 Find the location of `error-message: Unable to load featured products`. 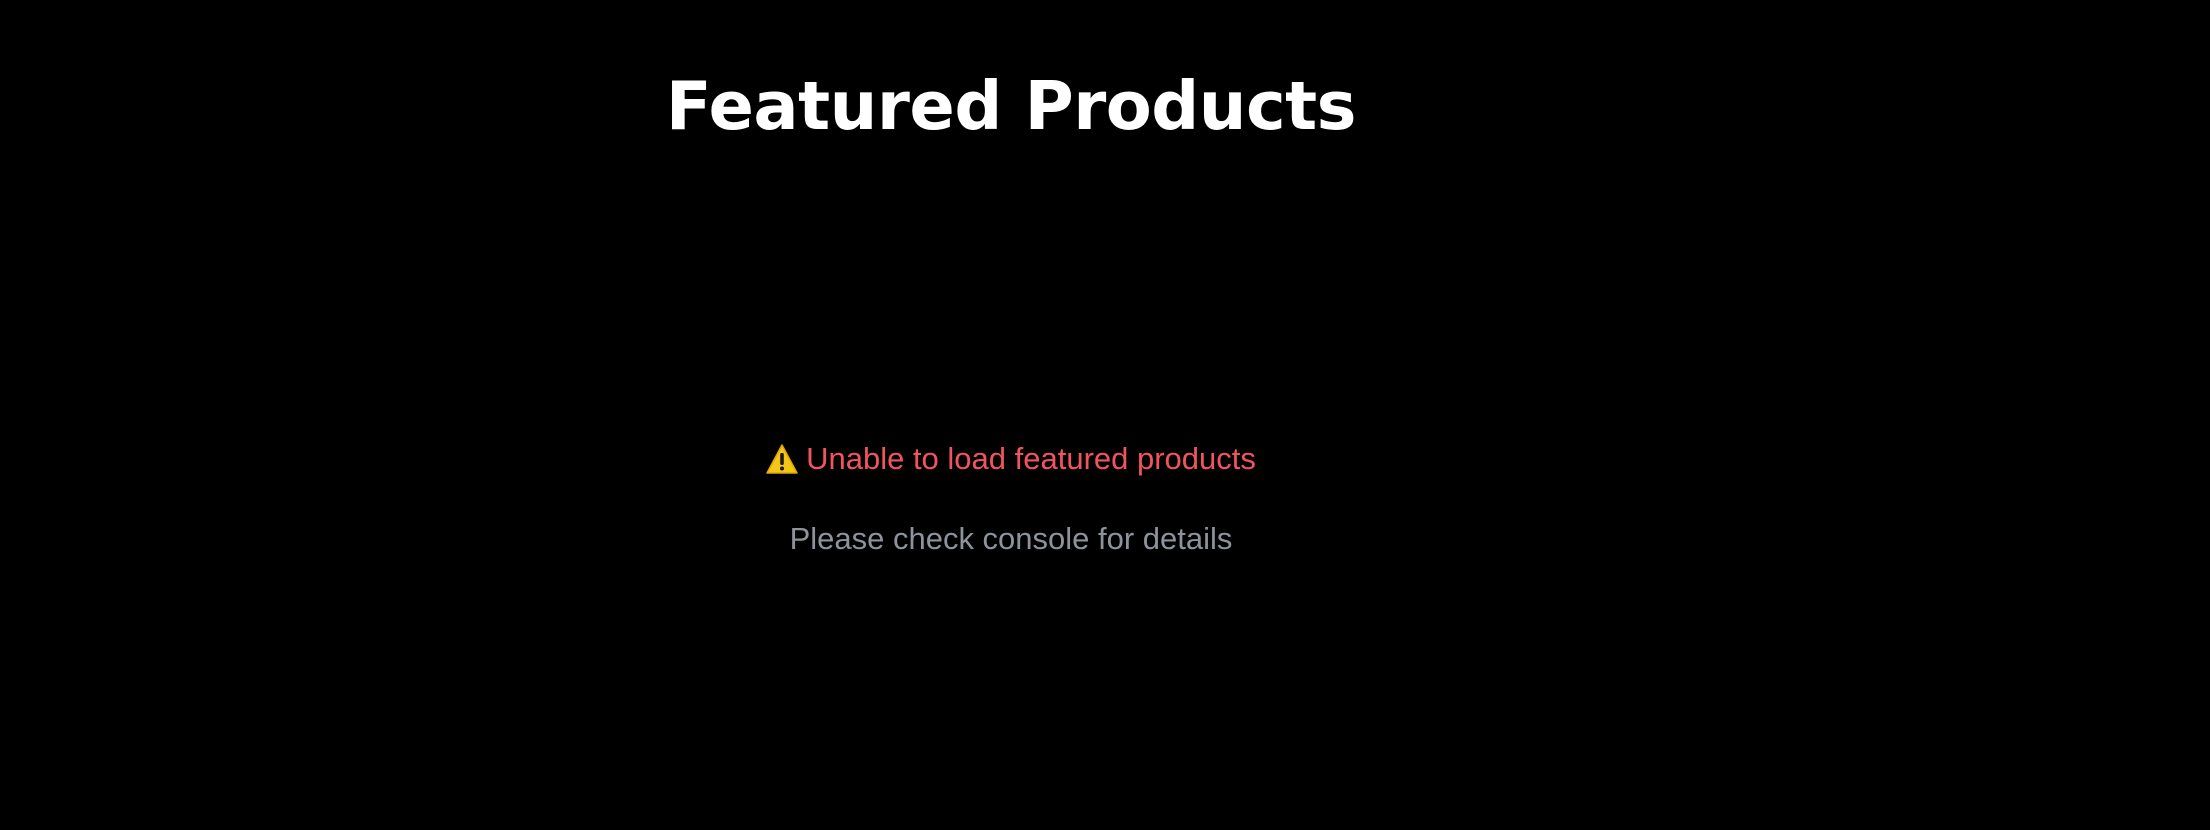

error-message: Unable to load featured products is located at coordinates (1031, 458).